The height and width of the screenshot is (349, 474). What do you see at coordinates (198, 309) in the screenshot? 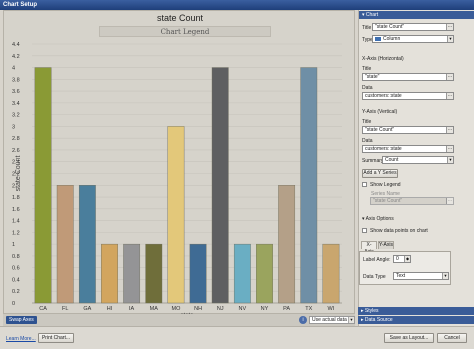
I see `x-tick-label: NH` at bounding box center [198, 309].